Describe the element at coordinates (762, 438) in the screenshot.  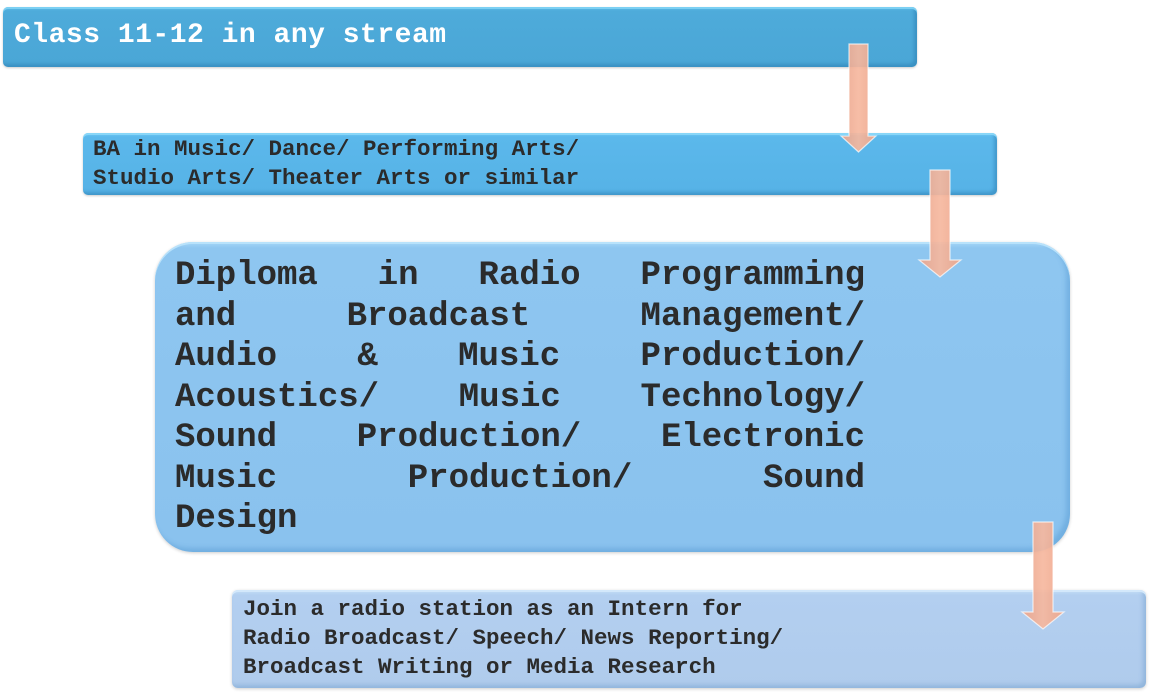
I see `word: Electronic` at that location.